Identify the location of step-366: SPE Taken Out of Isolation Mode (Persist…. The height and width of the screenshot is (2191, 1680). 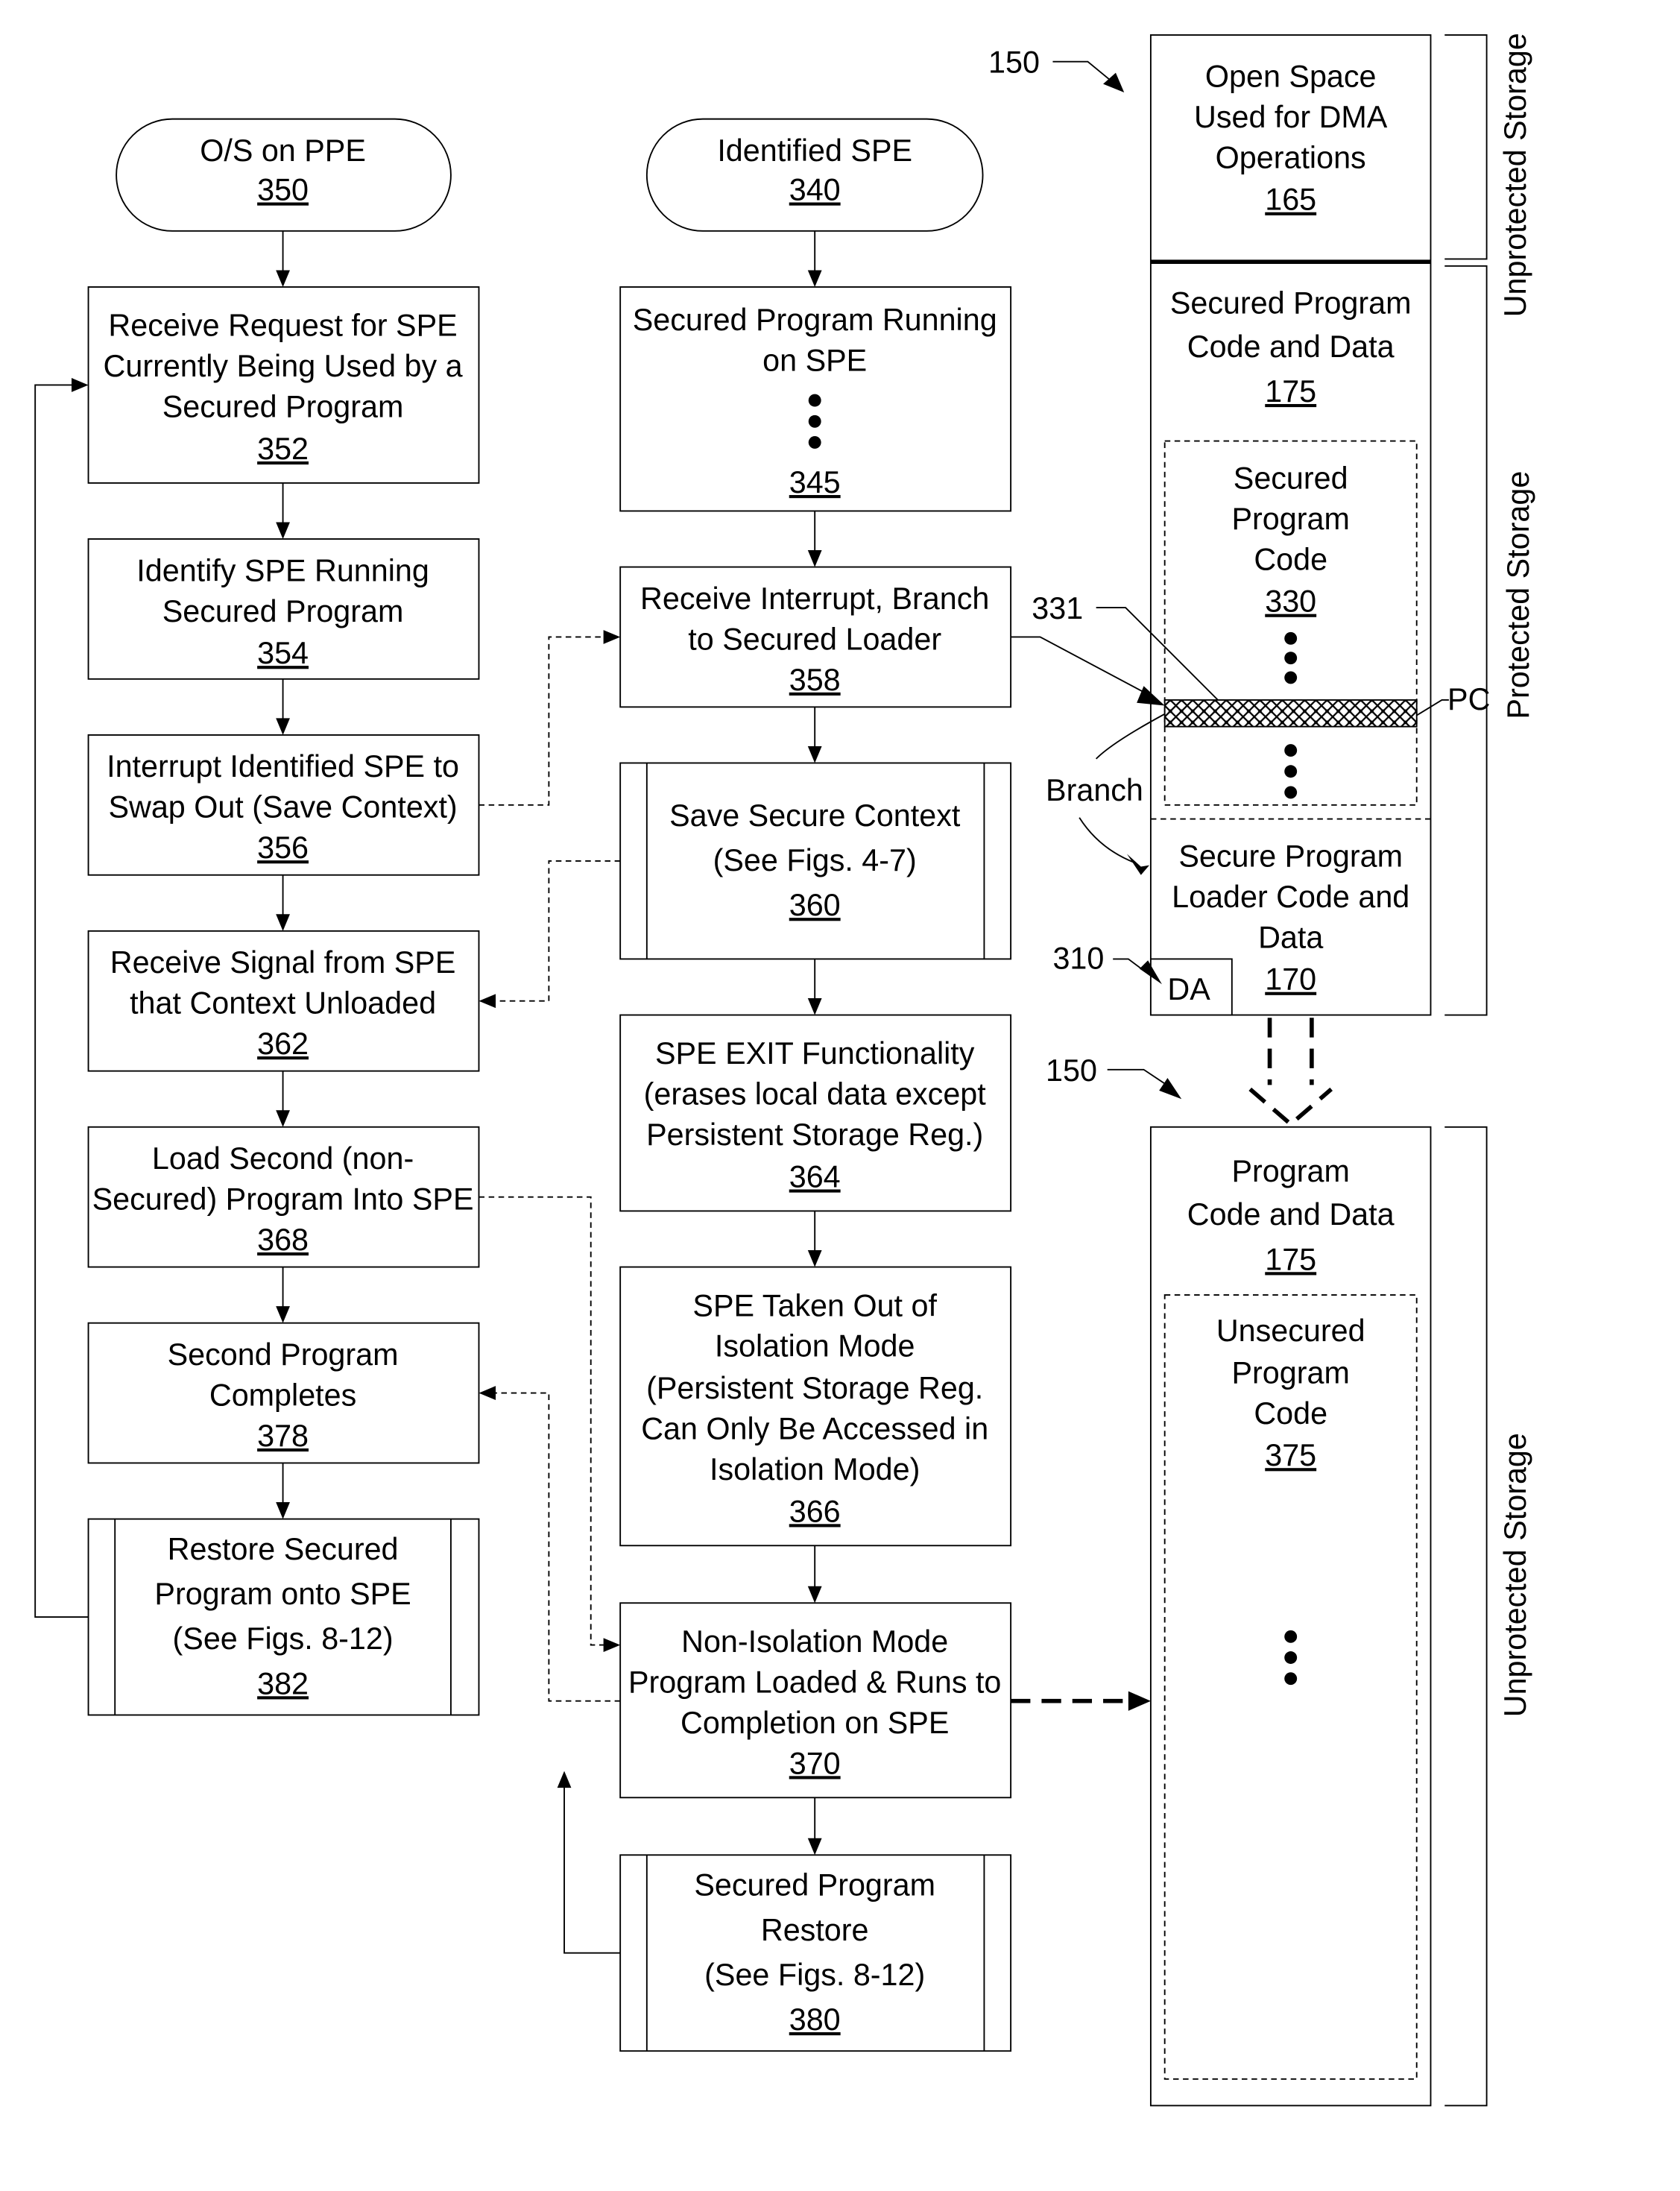
(815, 1406).